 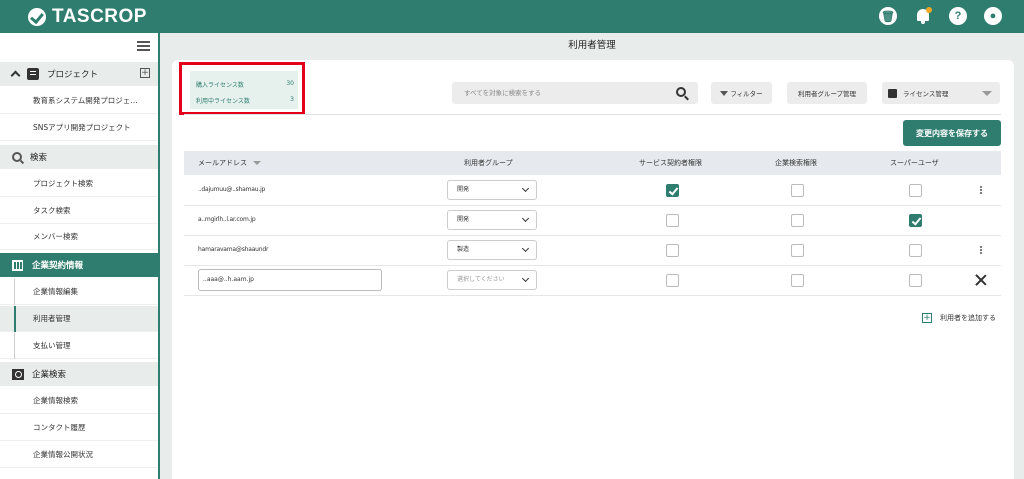 I want to click on user-group-management-label: 利用者グループ管理, so click(x=827, y=94).